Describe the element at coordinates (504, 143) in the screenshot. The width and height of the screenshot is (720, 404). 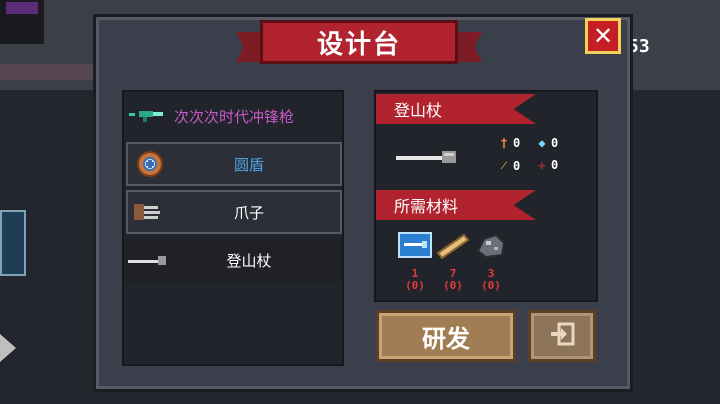
I see `attack-icon: †` at that location.